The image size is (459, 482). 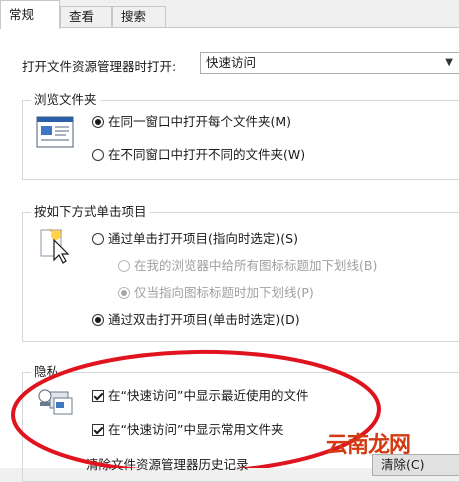 I want to click on tab-search: 搜索, so click(x=139, y=17).